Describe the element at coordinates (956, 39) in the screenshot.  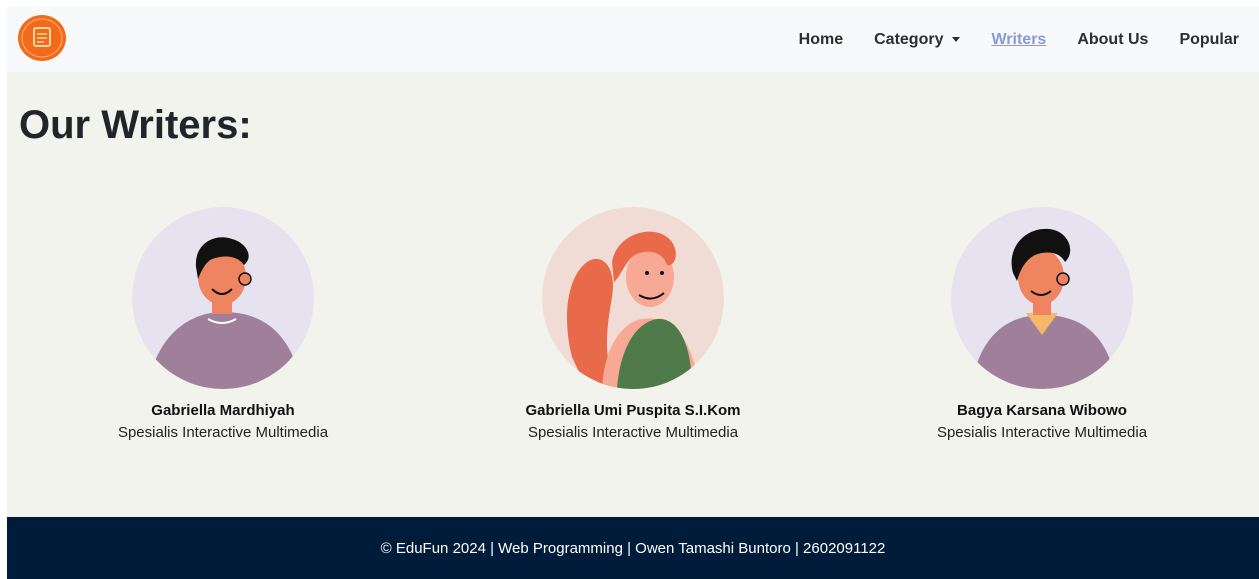
I see `caret-down-icon` at that location.